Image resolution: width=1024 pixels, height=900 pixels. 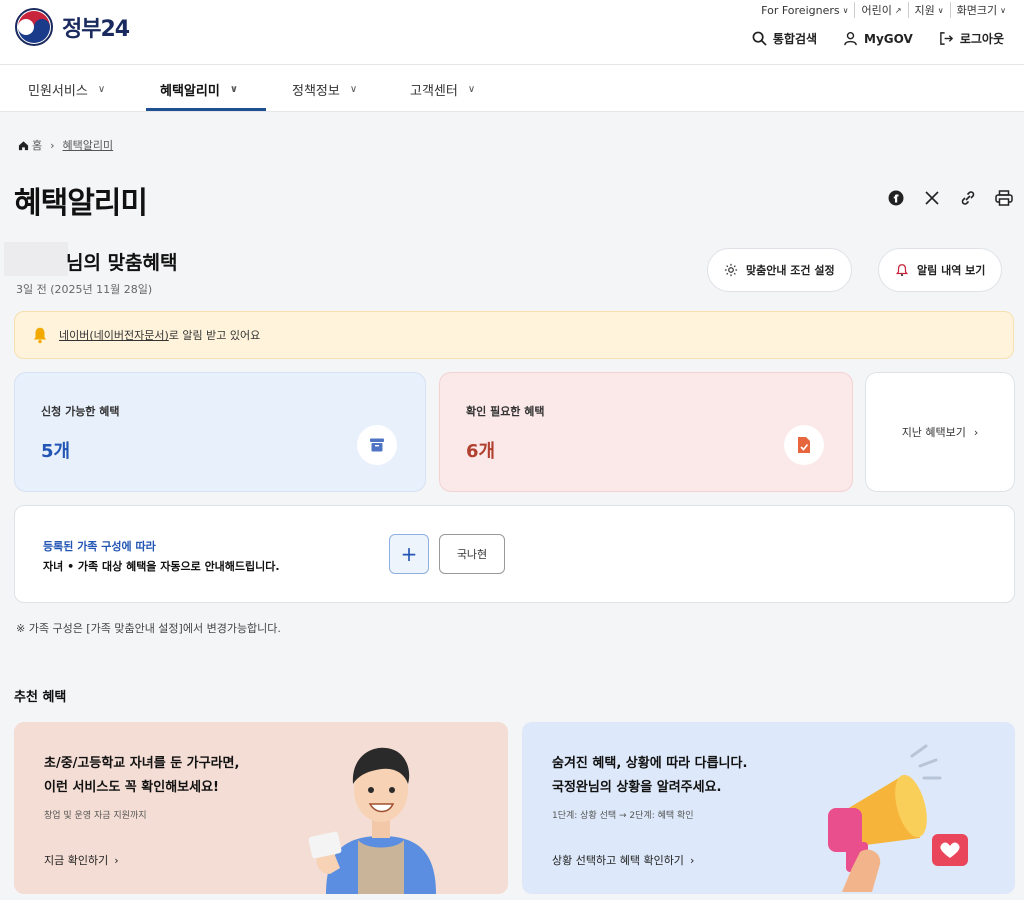 I want to click on family-setting-note: ※ 가족 구성은 [가족 맞춤안내 설정]에서 변경가능합니다., so click(x=148, y=628).